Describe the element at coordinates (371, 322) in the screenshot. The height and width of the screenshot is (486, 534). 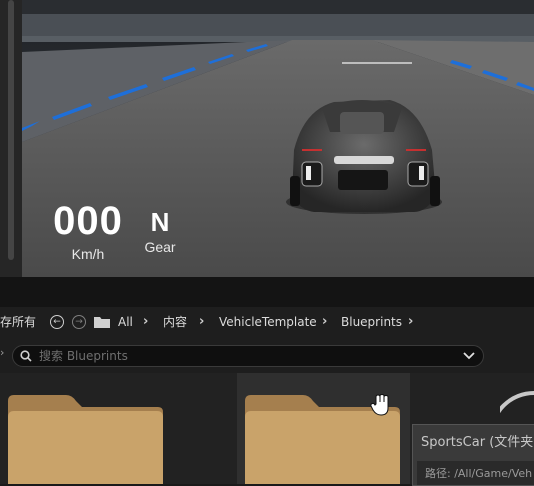
I see `breadcrumb-blueprints: Blueprints` at that location.